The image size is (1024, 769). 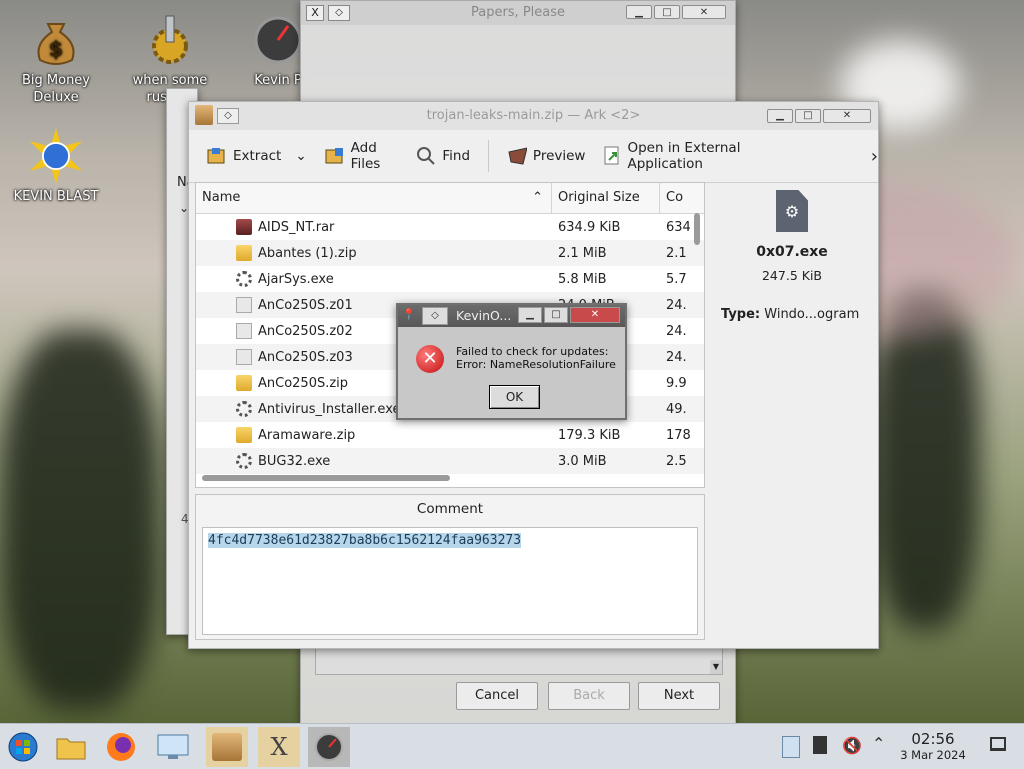 I want to click on file-row: BUG32.exe 3.0 MiB 2.5, so click(x=450, y=461).